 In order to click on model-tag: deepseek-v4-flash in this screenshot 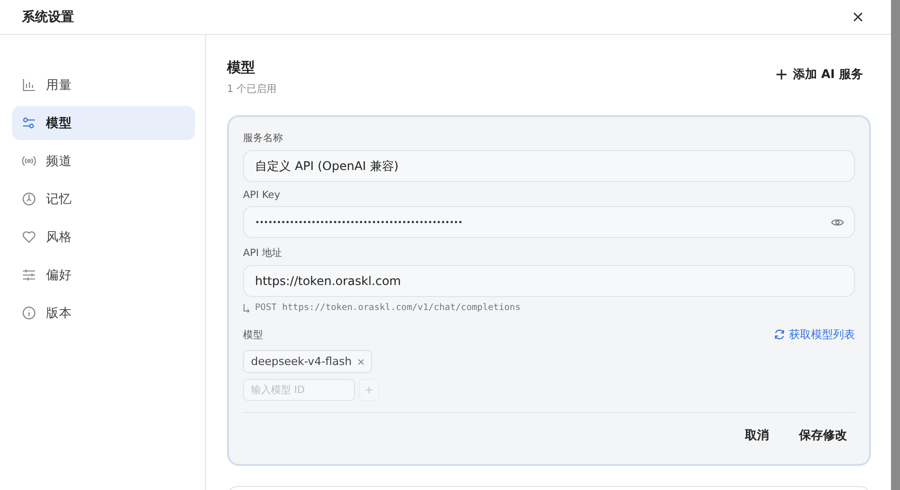, I will do `click(307, 361)`.